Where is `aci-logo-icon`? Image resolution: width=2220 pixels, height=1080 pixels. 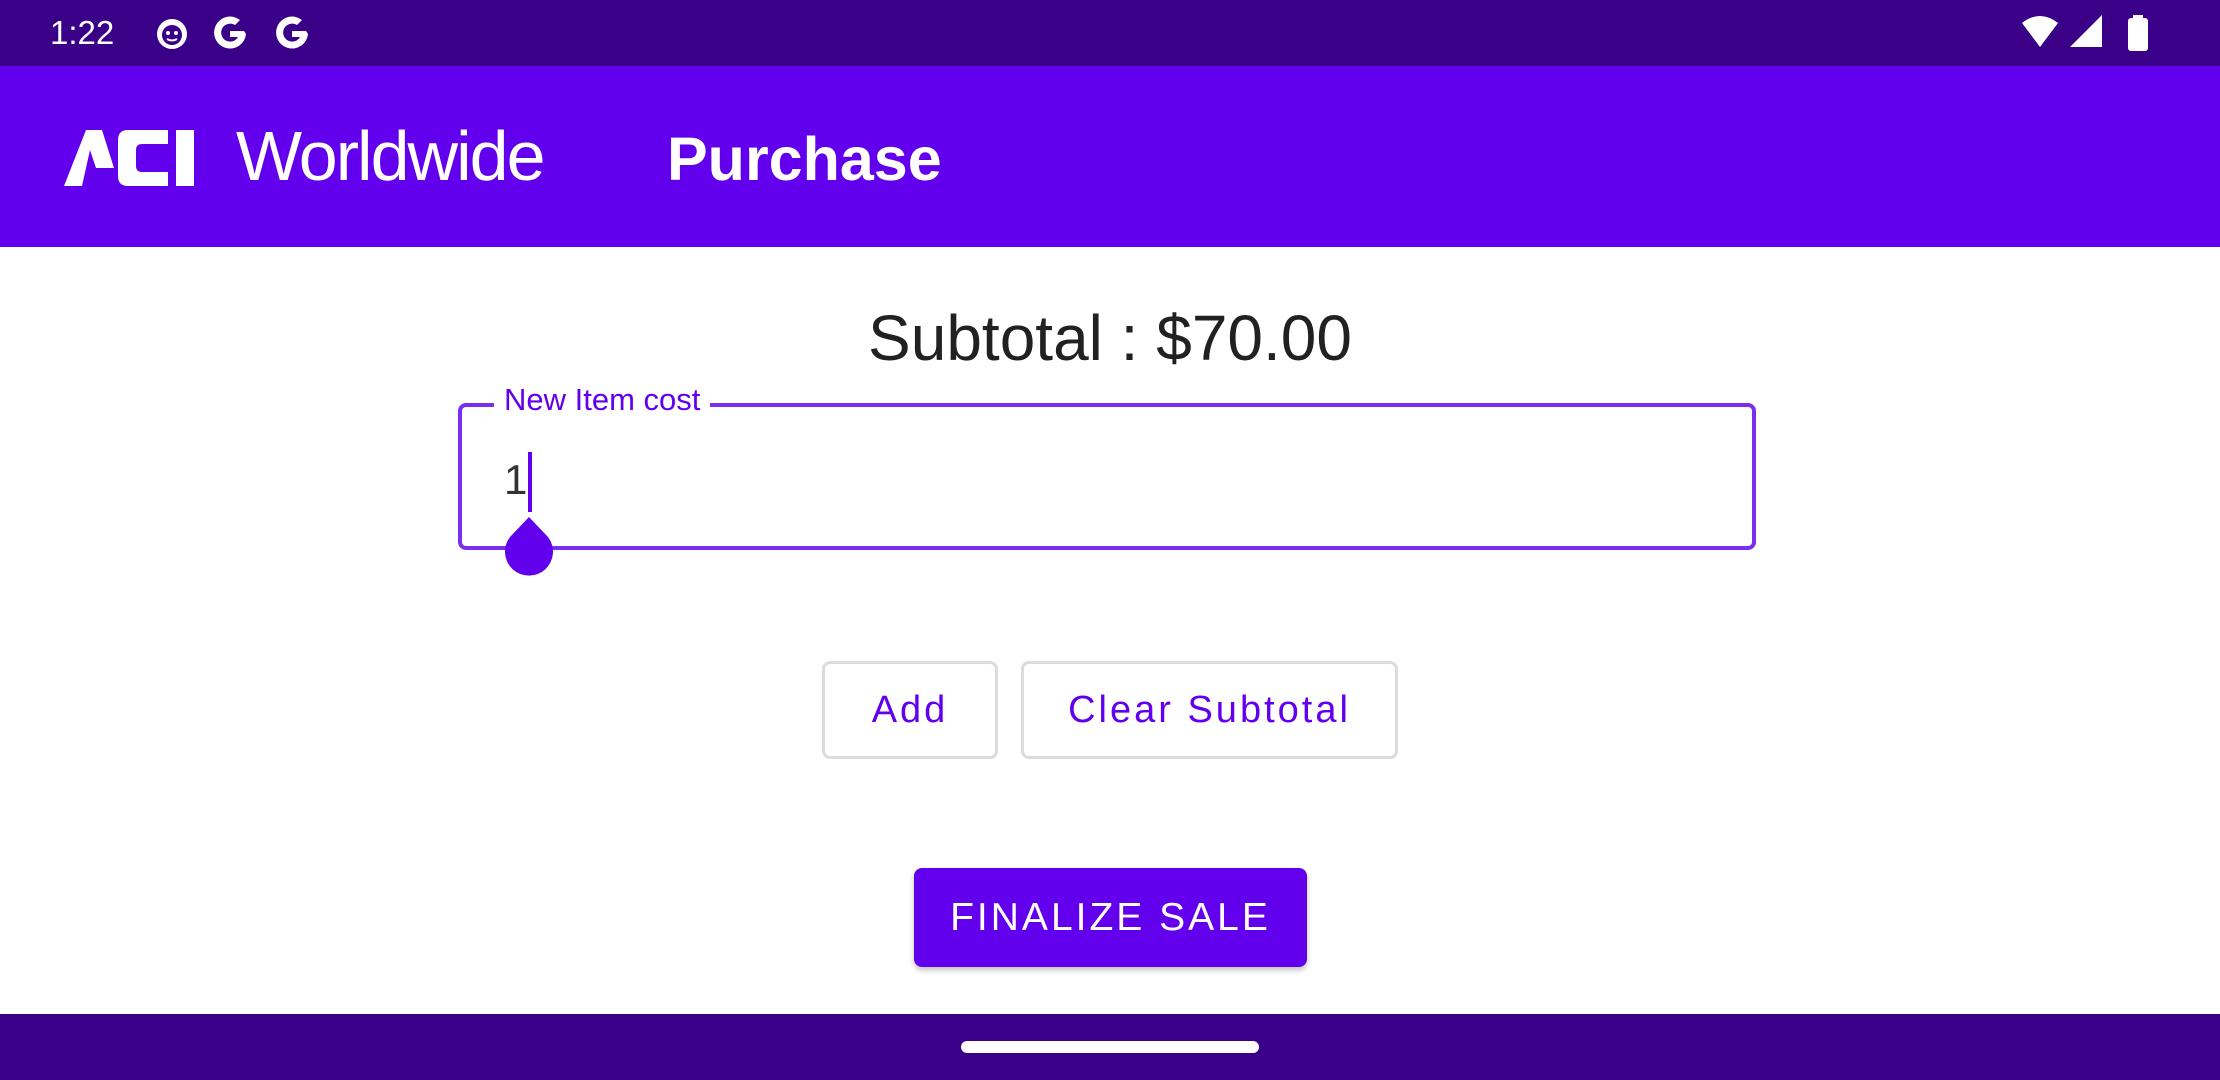 aci-logo-icon is located at coordinates (129, 158).